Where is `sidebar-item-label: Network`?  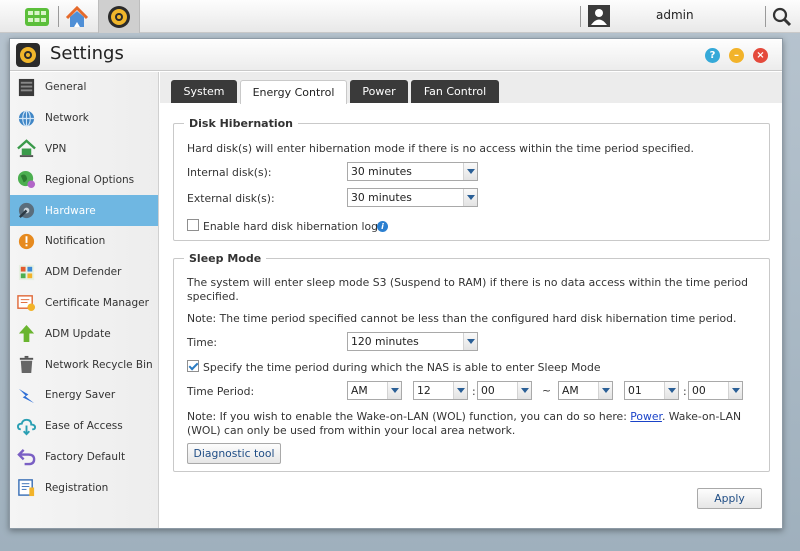 sidebar-item-label: Network is located at coordinates (67, 118).